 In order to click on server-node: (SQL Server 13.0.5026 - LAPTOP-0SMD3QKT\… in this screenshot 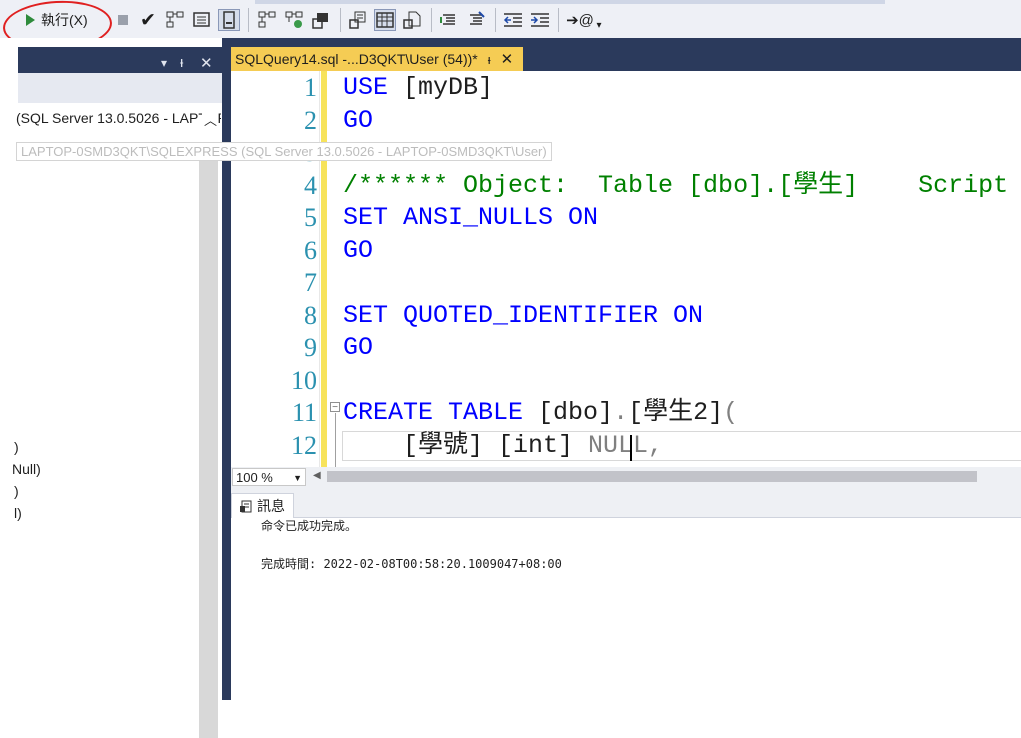, I will do `click(118, 121)`.